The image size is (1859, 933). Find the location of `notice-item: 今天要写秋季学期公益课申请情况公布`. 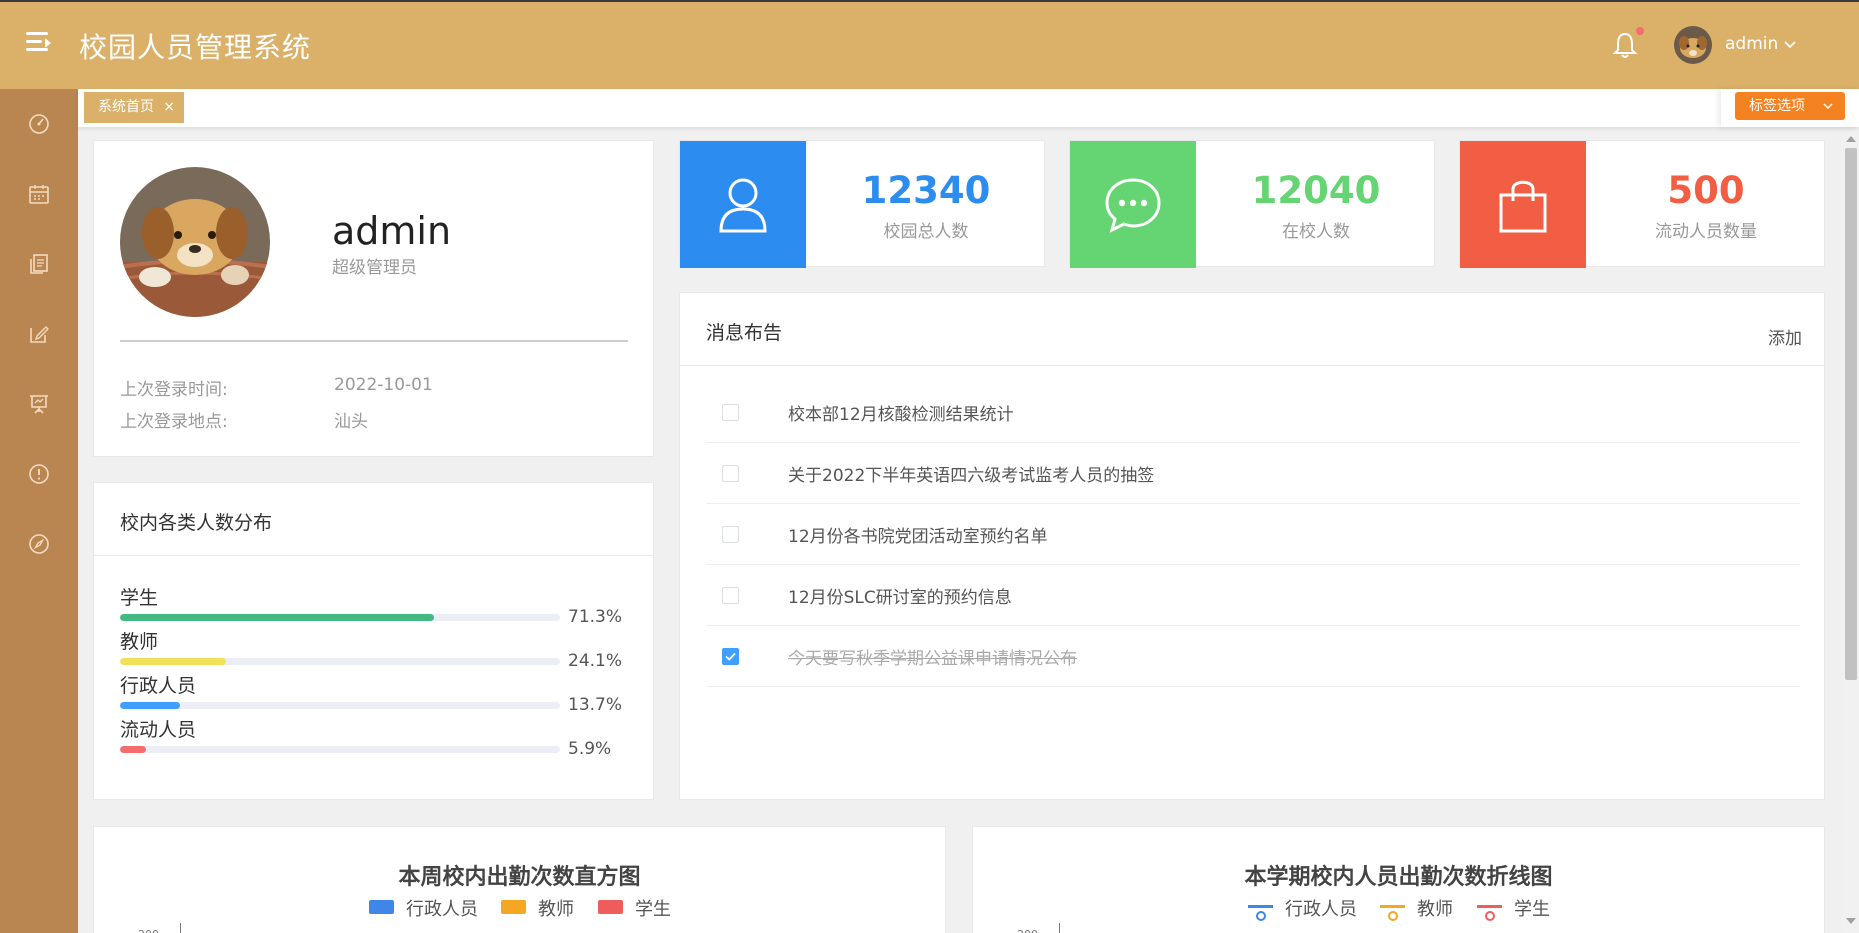

notice-item: 今天要写秋季学期公益课申请情况公布 is located at coordinates (1253, 656).